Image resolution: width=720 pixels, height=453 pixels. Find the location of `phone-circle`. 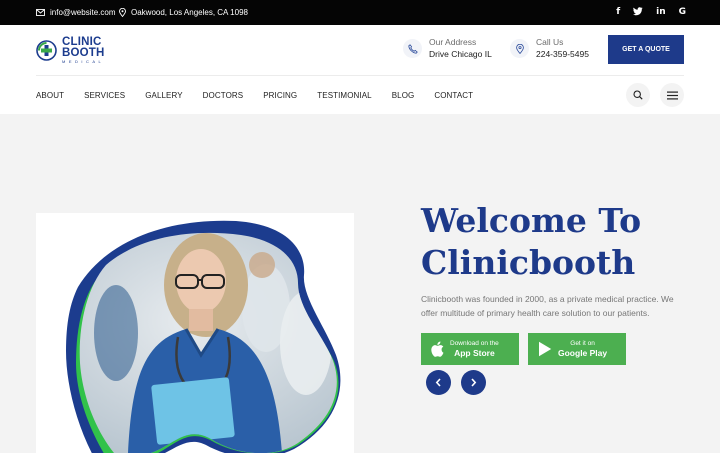

phone-circle is located at coordinates (412, 48).